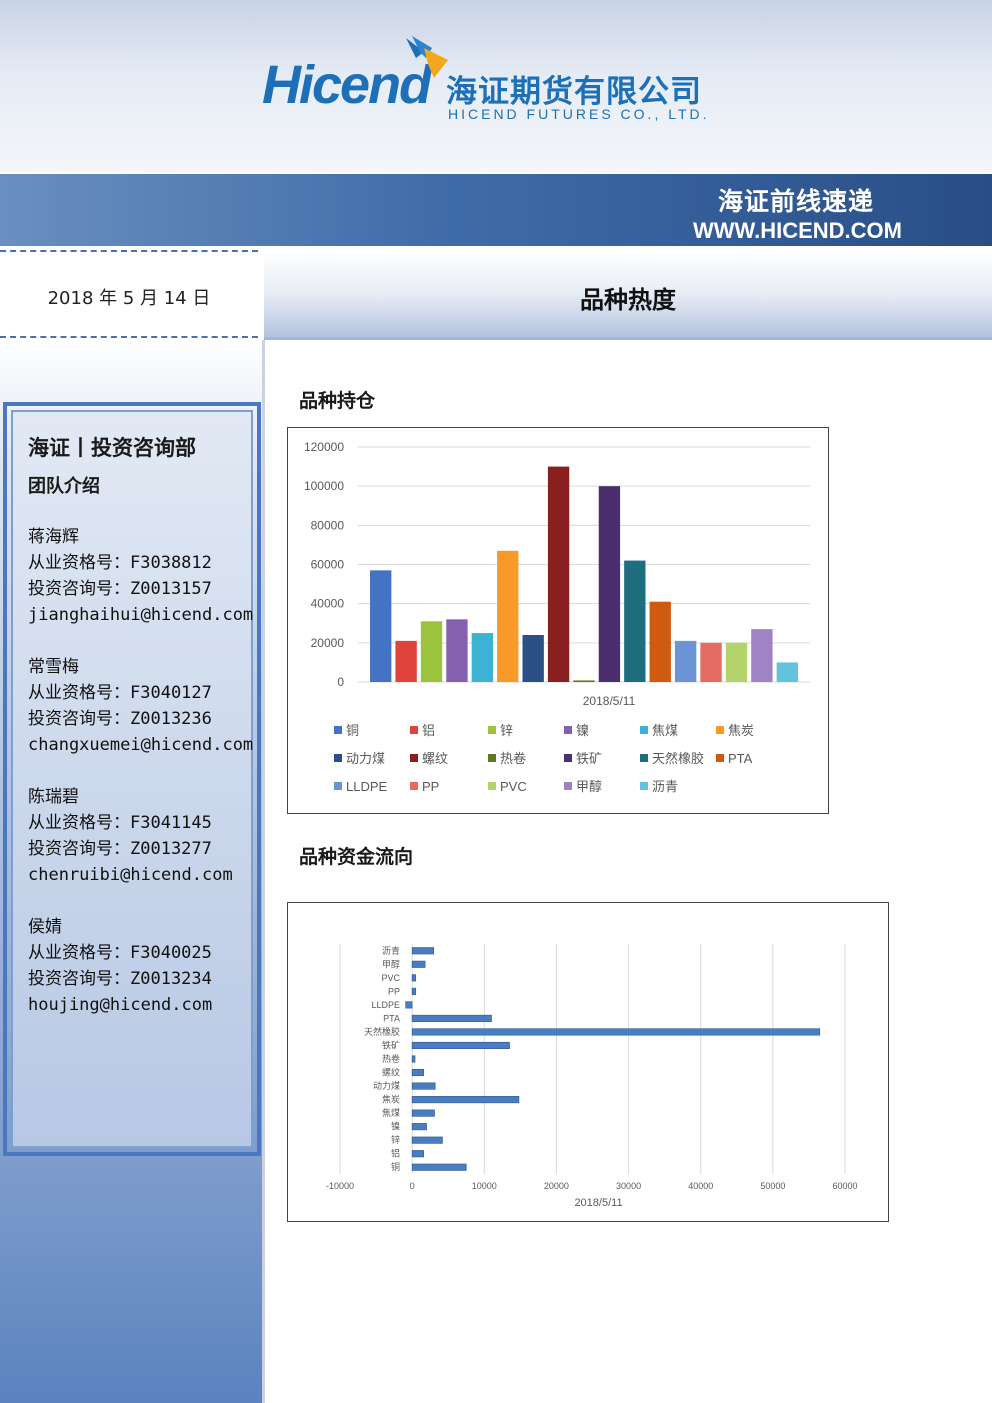 The height and width of the screenshot is (1403, 992). What do you see at coordinates (120, 849) in the screenshot?
I see `member-consult-number: 投资咨询号：Z0013277` at bounding box center [120, 849].